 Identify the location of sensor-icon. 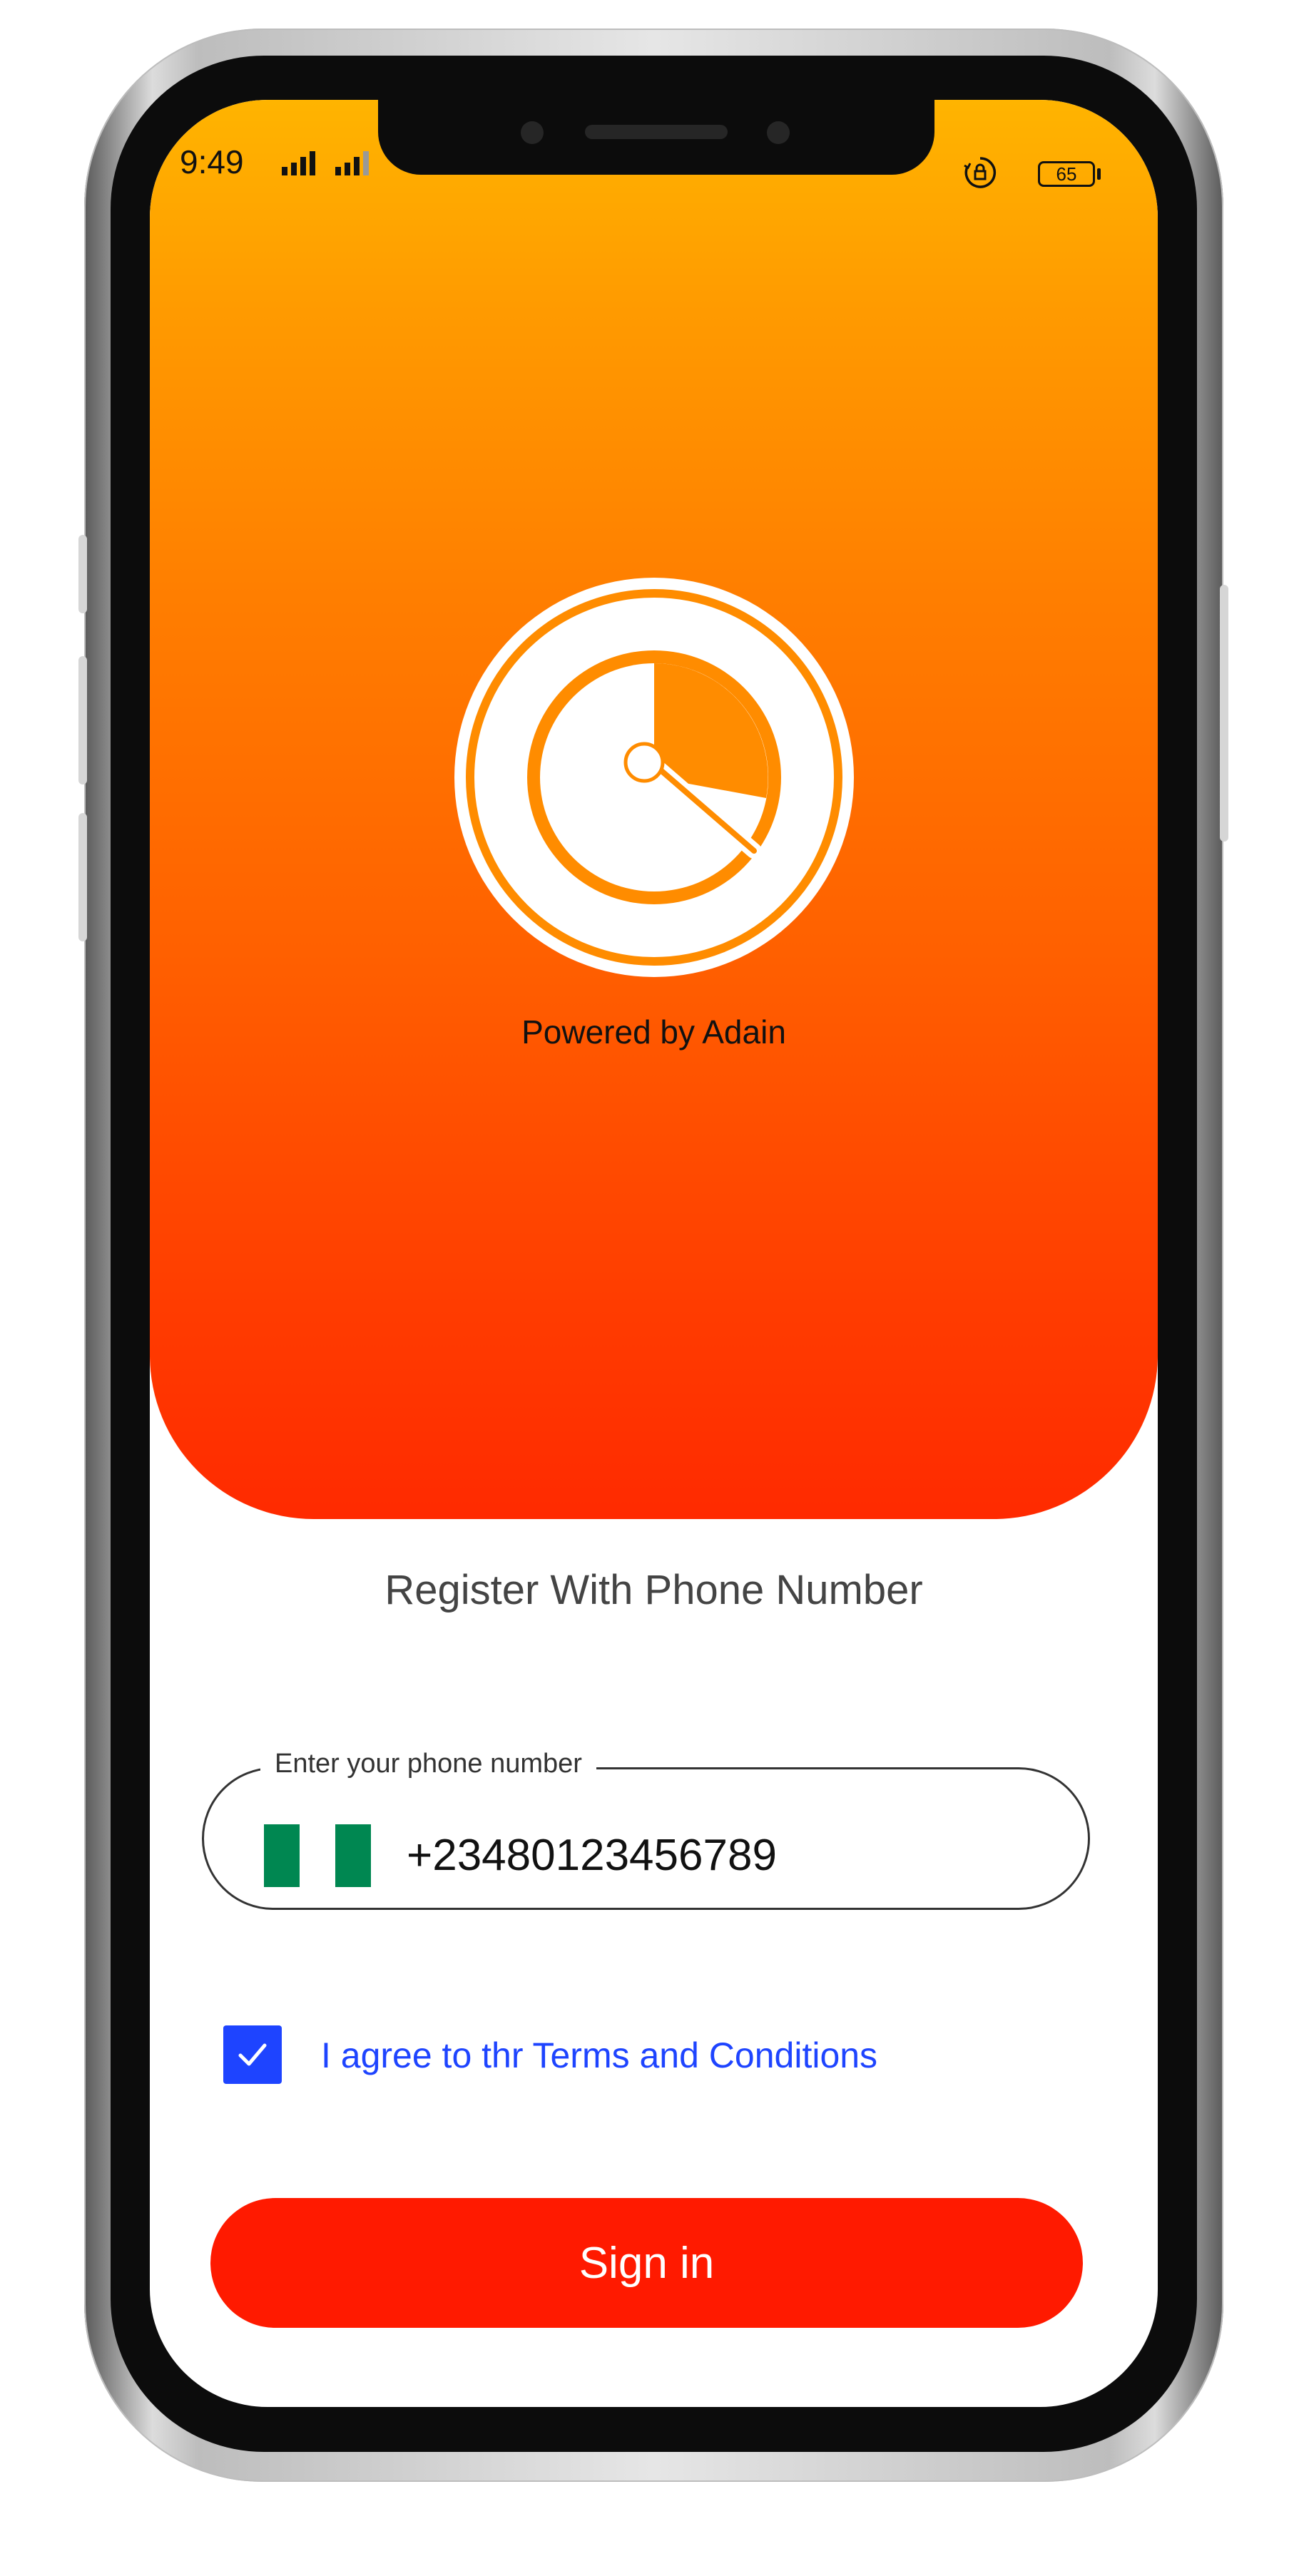
(778, 132).